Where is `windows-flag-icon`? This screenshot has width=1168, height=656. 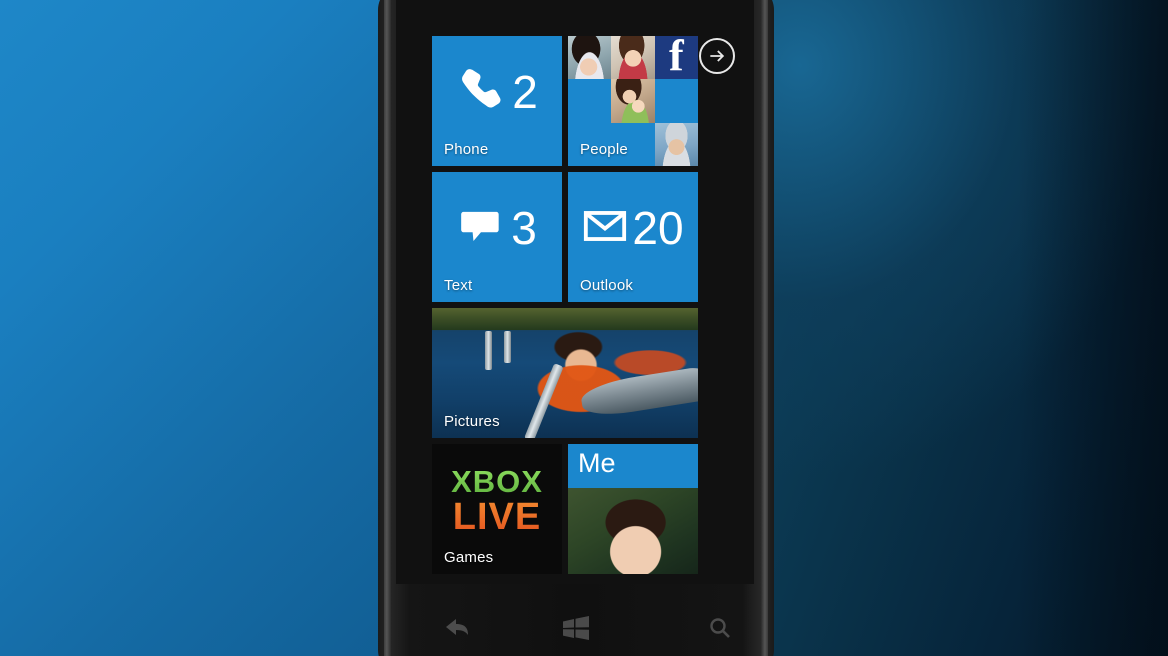
windows-flag-icon is located at coordinates (576, 628).